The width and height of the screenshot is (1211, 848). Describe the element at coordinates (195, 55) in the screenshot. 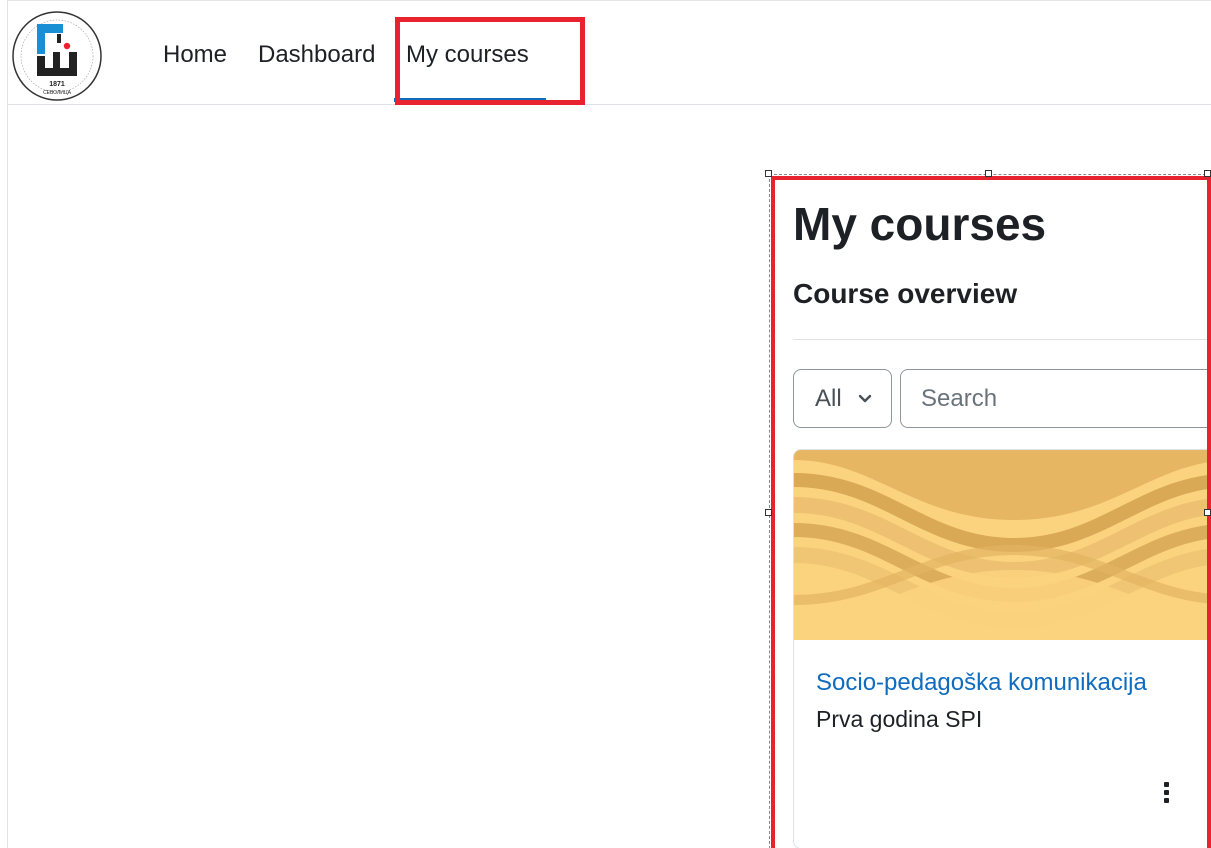

I see `nav-home: Home` at that location.